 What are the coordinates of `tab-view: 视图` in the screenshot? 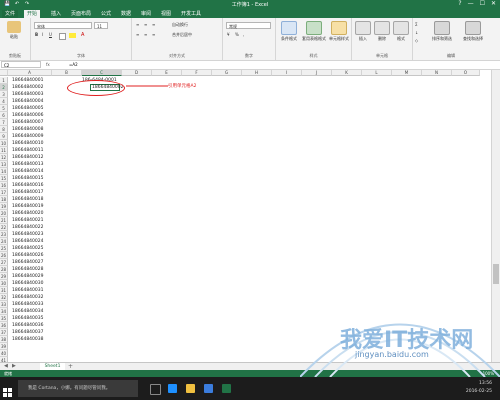 It's located at (166, 14).